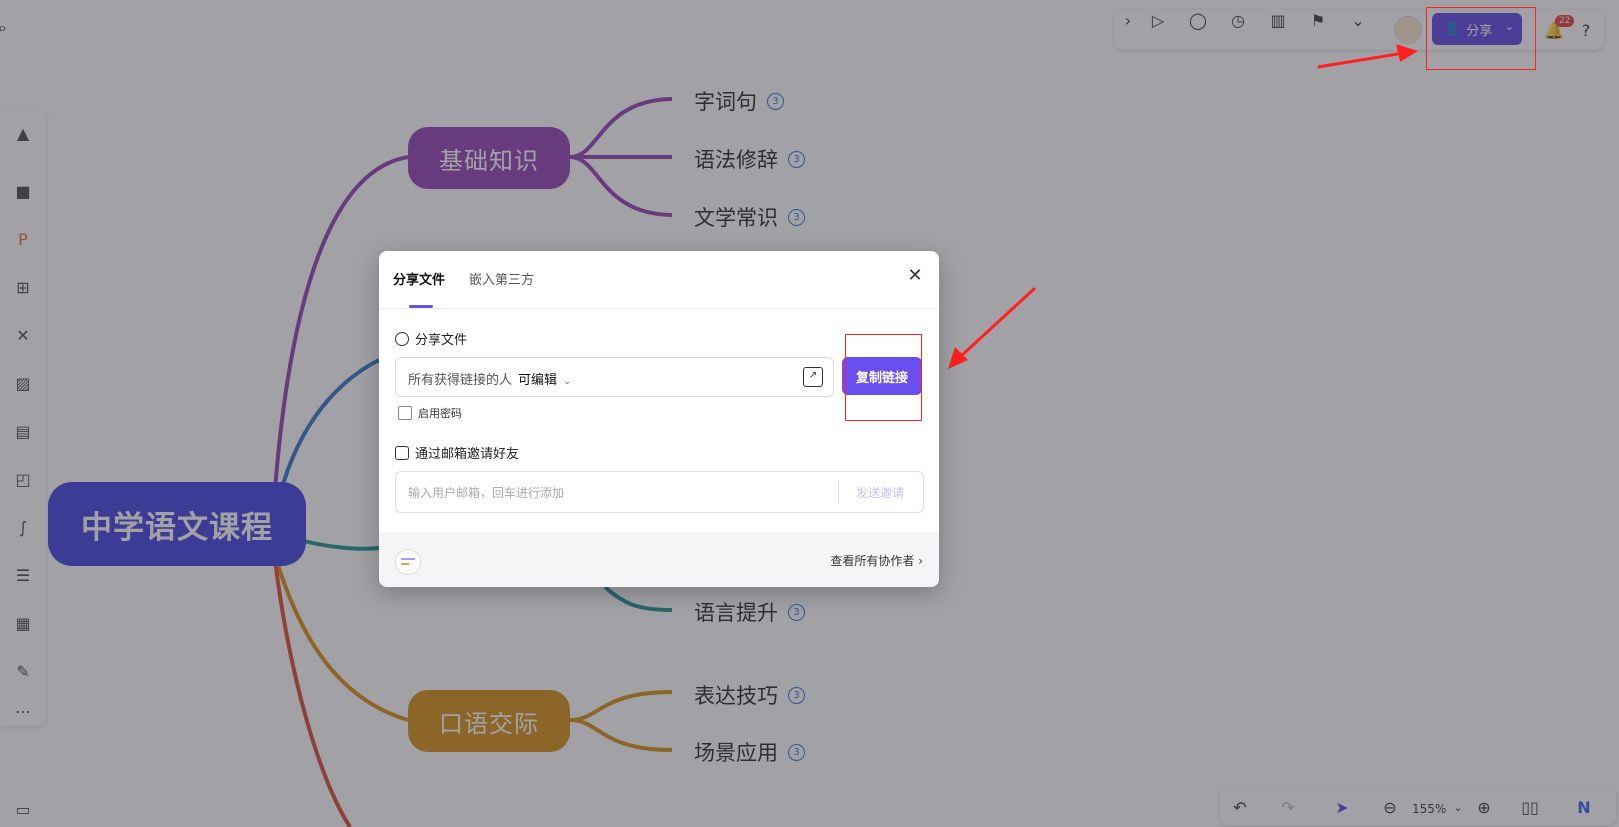 This screenshot has width=1619, height=827. What do you see at coordinates (440, 413) in the screenshot?
I see `password-label: 启用密码` at bounding box center [440, 413].